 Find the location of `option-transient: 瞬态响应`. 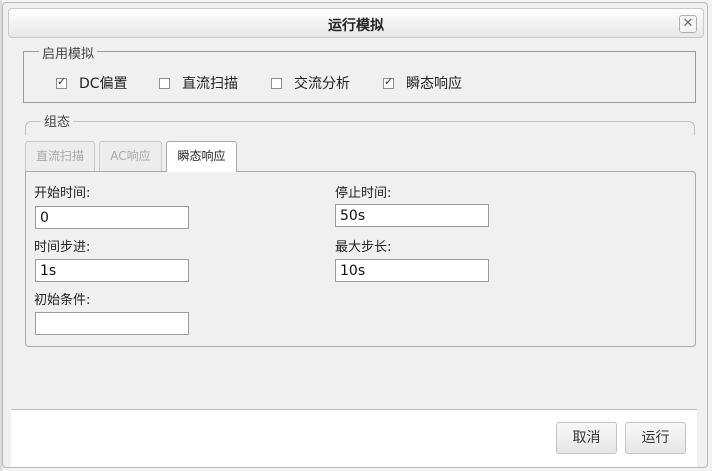

option-transient: 瞬态响应 is located at coordinates (422, 83).